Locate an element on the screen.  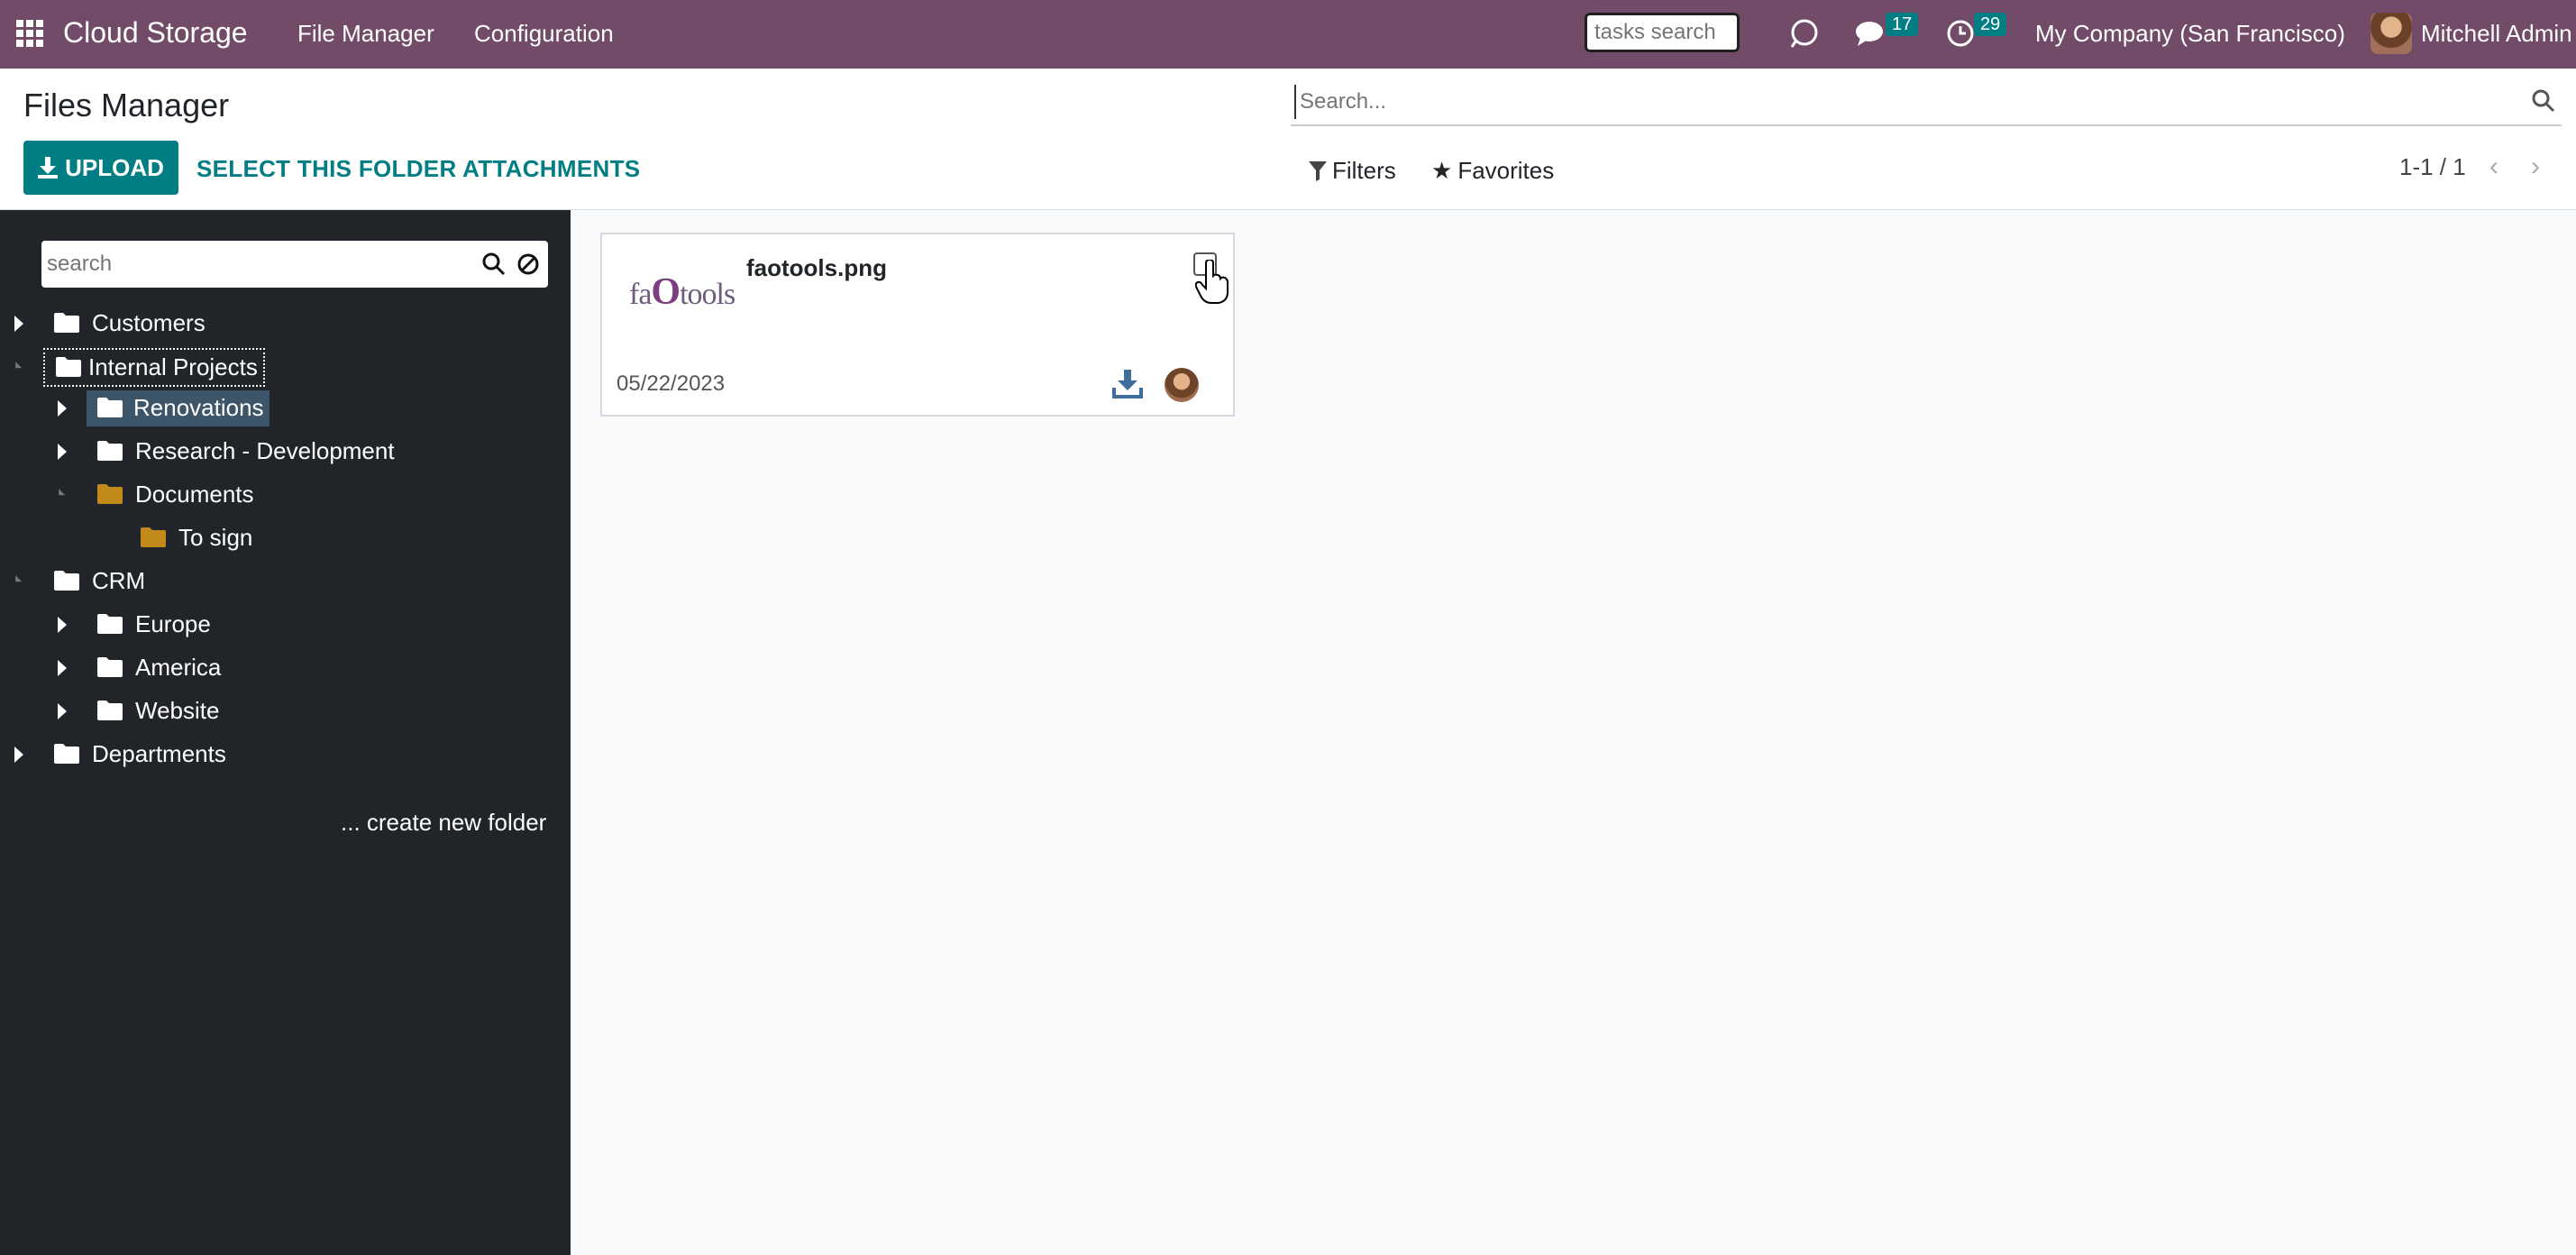
folder-item: Renovations is located at coordinates (285, 408).